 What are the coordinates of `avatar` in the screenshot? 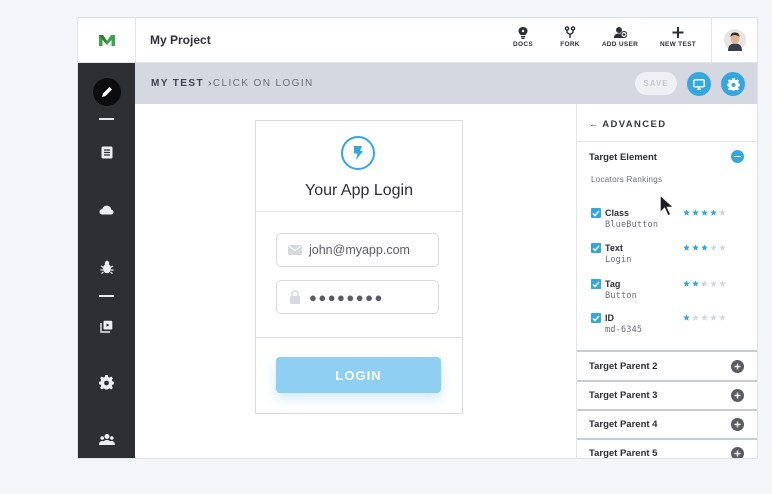 It's located at (734, 40).